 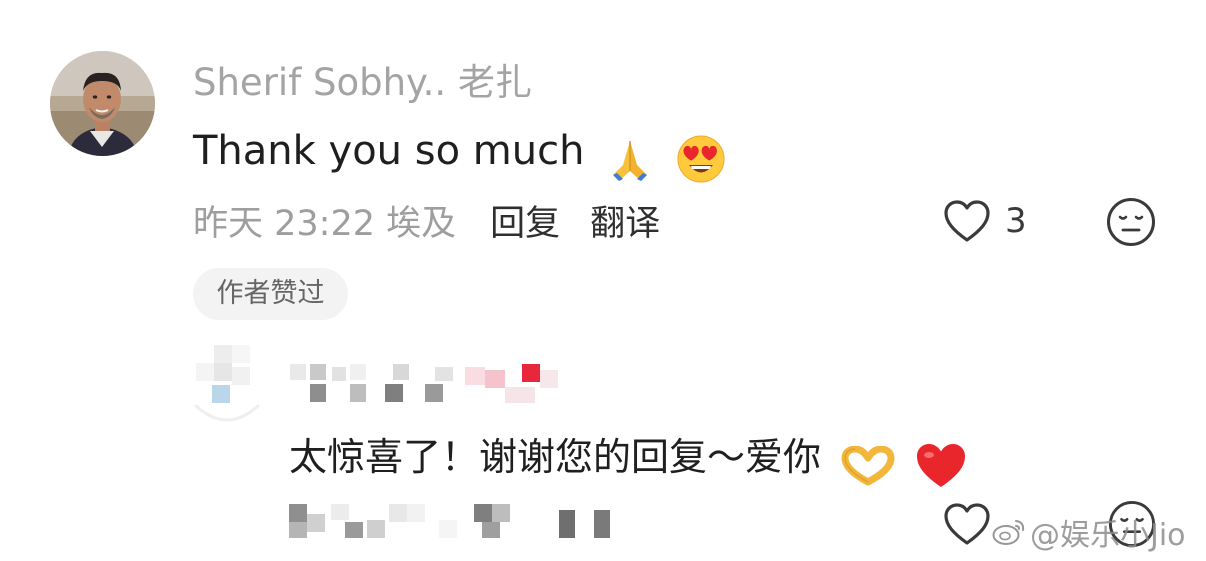 What do you see at coordinates (941, 464) in the screenshot?
I see `red-heart-emoji` at bounding box center [941, 464].